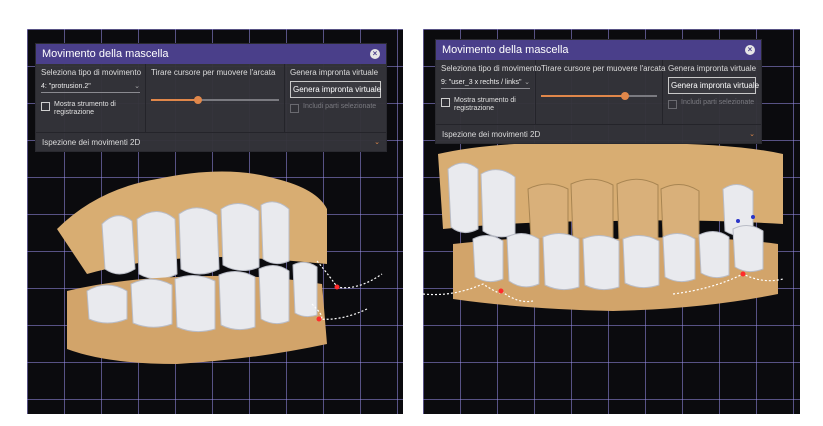  I want to click on movement-type-value: 4: "protrusion.2", so click(66, 86).